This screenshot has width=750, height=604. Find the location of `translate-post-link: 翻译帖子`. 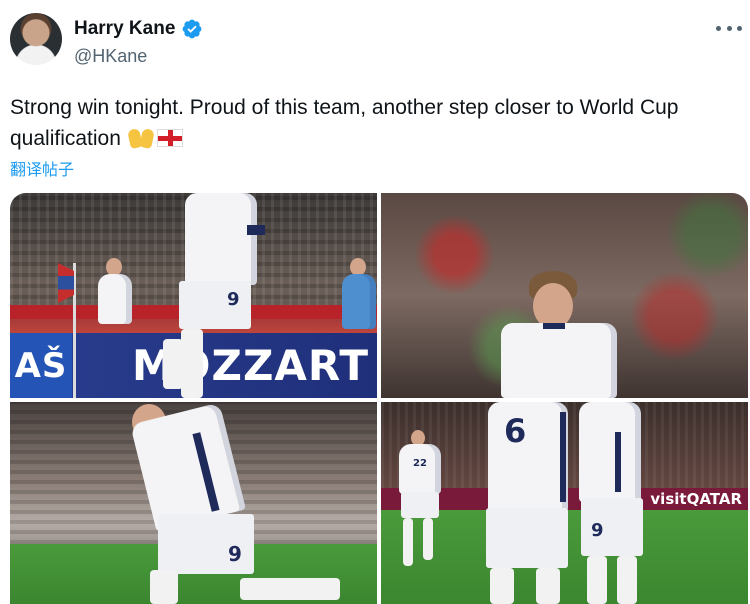

translate-post-link: 翻译帖子 is located at coordinates (42, 168).